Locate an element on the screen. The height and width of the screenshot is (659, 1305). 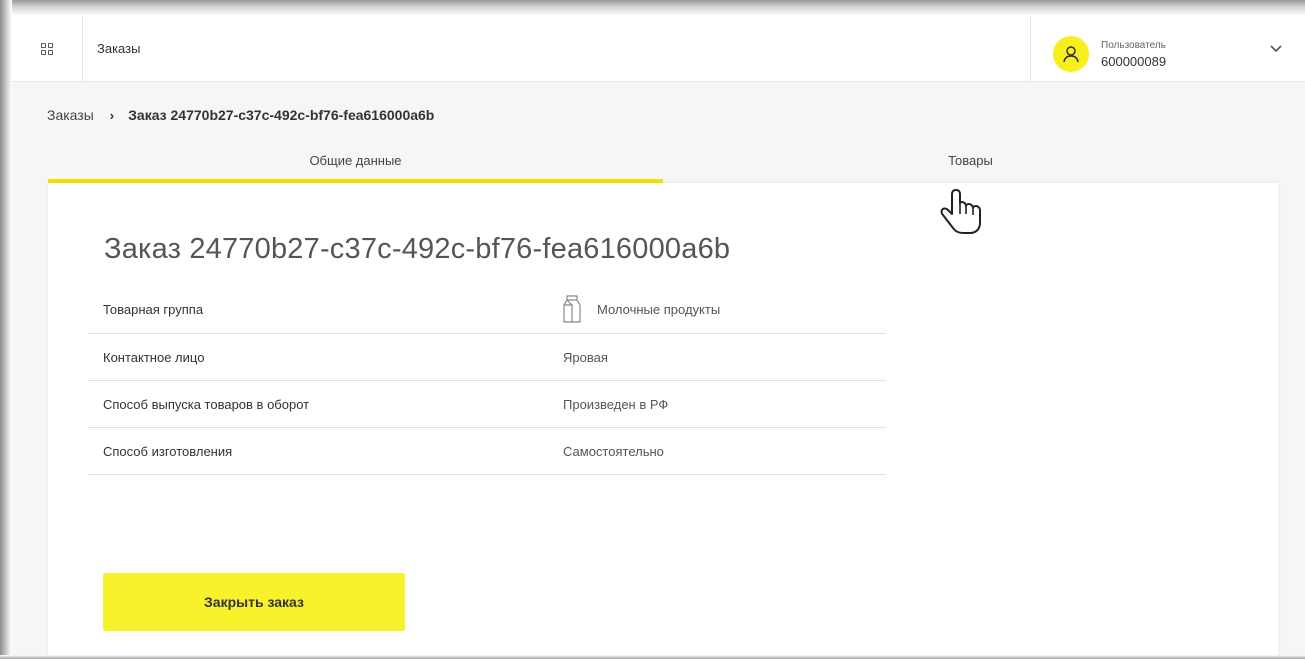
user-icon is located at coordinates (1071, 54).